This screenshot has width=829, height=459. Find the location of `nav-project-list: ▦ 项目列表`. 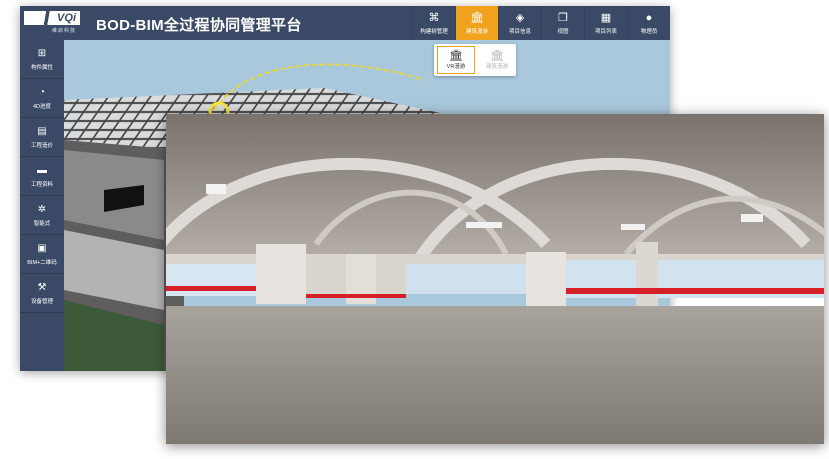

nav-project-list: ▦ 项目列表 is located at coordinates (605, 23).